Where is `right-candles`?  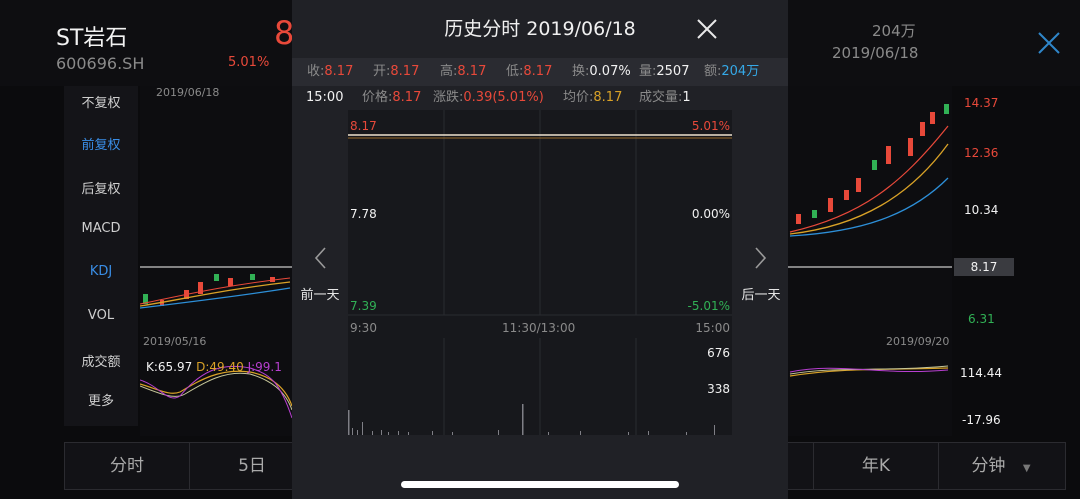 right-candles is located at coordinates (872, 164).